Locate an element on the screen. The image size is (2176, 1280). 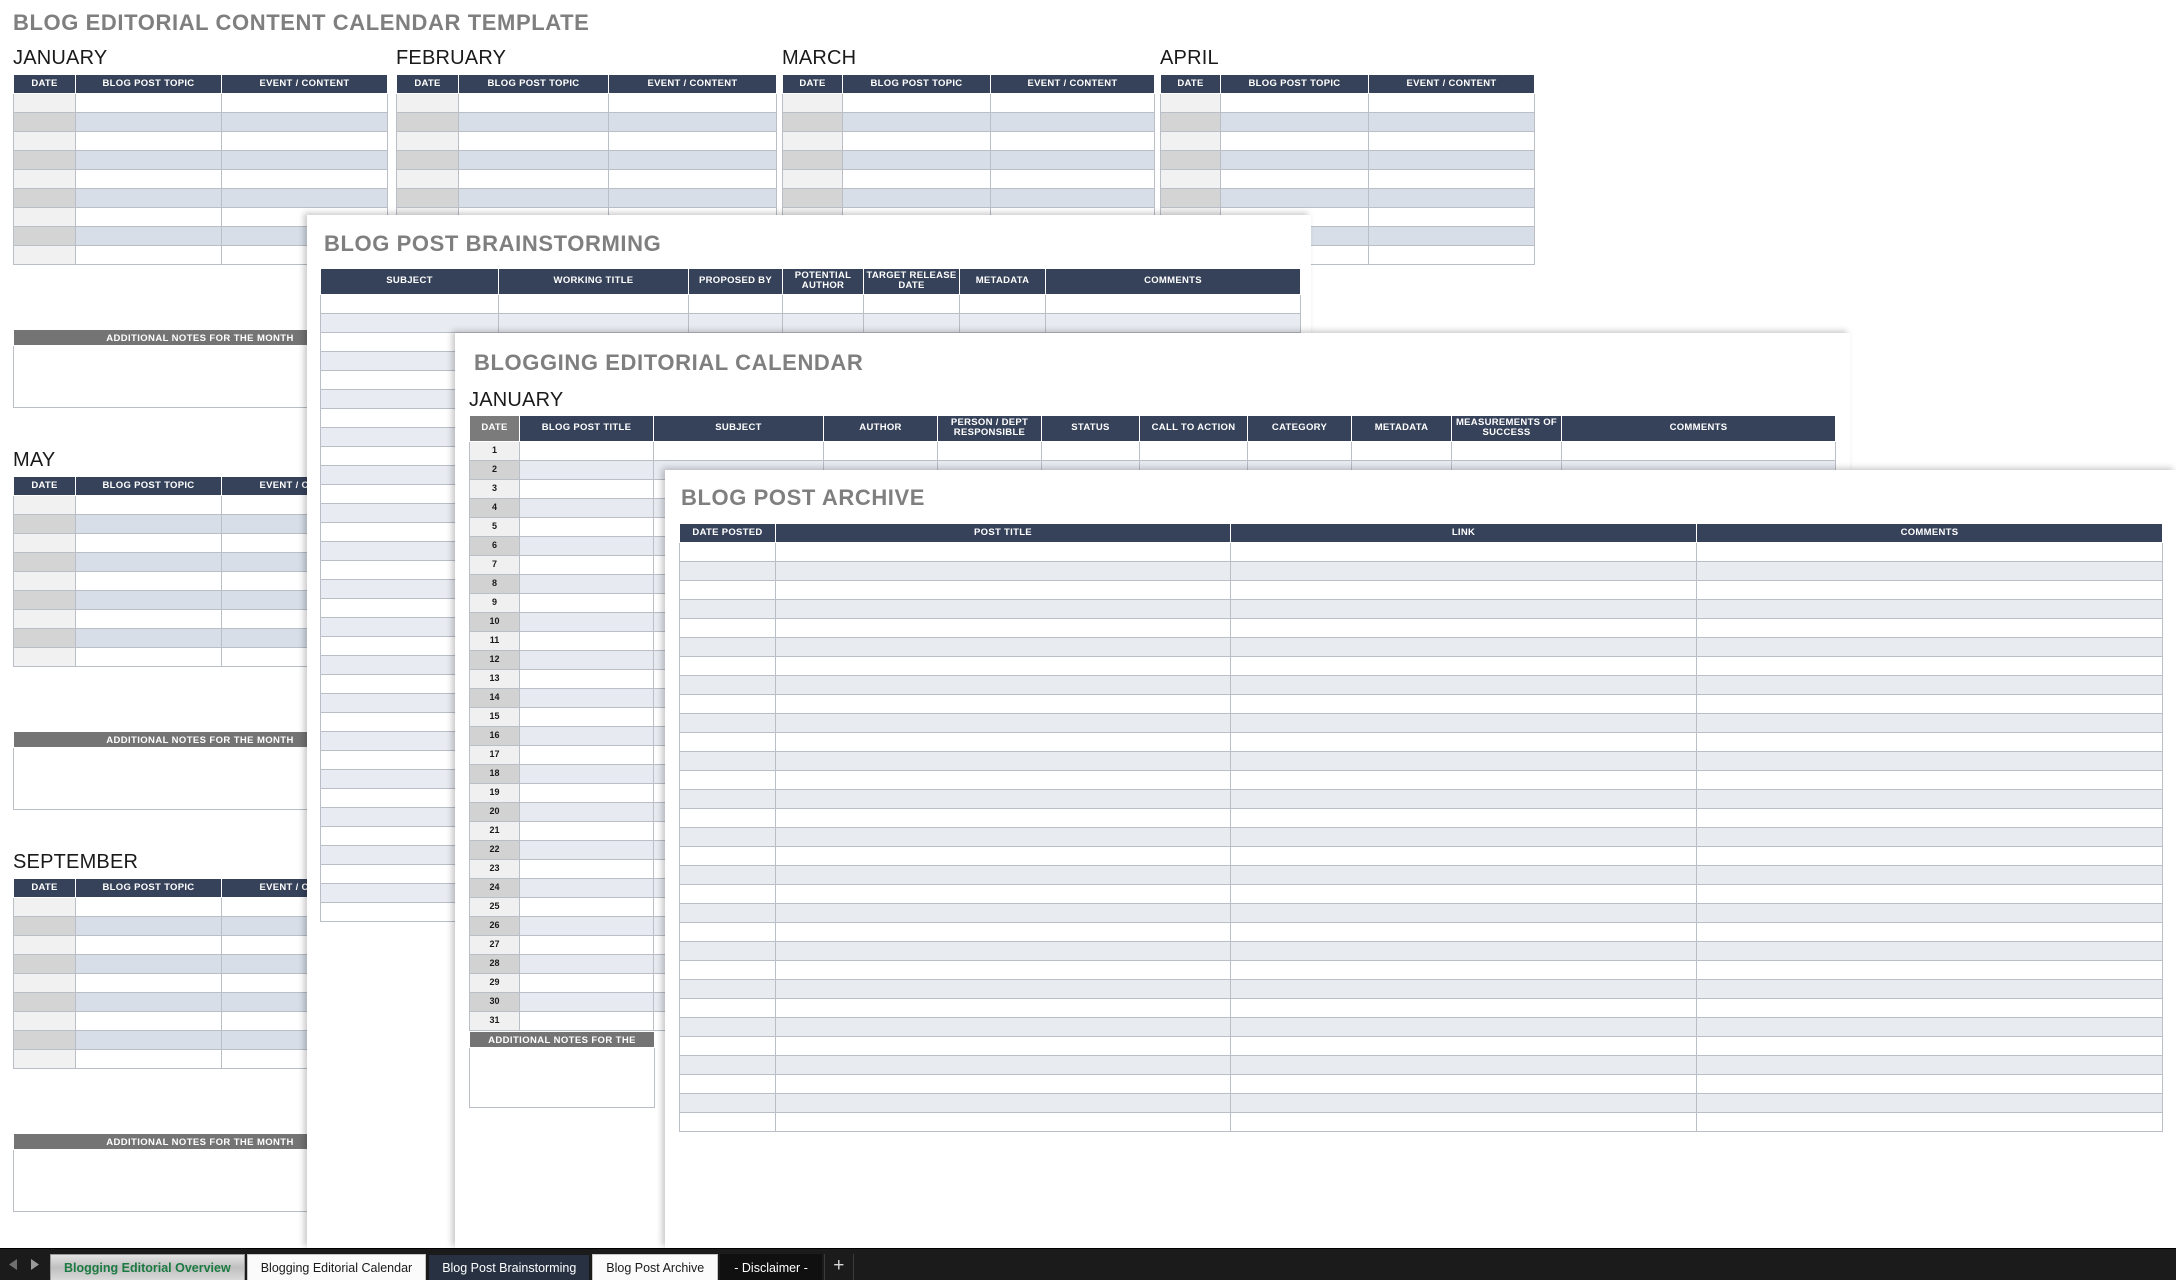
day-number-cell: 30 is located at coordinates (494, 1001).